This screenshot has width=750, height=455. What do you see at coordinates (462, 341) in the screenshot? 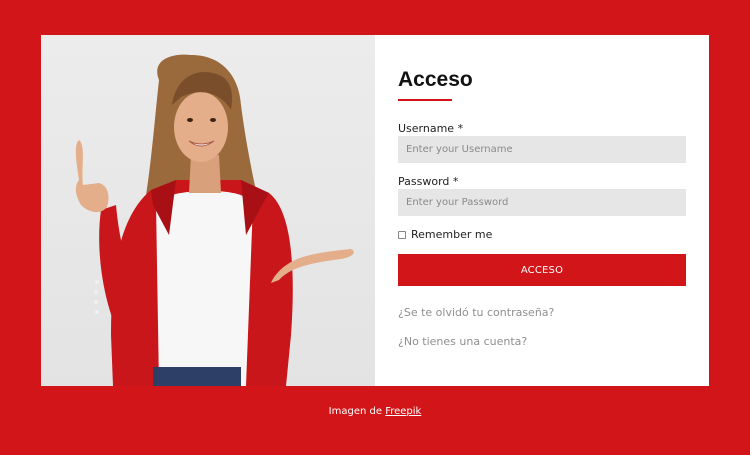
I see `signup-link: ¿No tienes una cuenta?` at bounding box center [462, 341].